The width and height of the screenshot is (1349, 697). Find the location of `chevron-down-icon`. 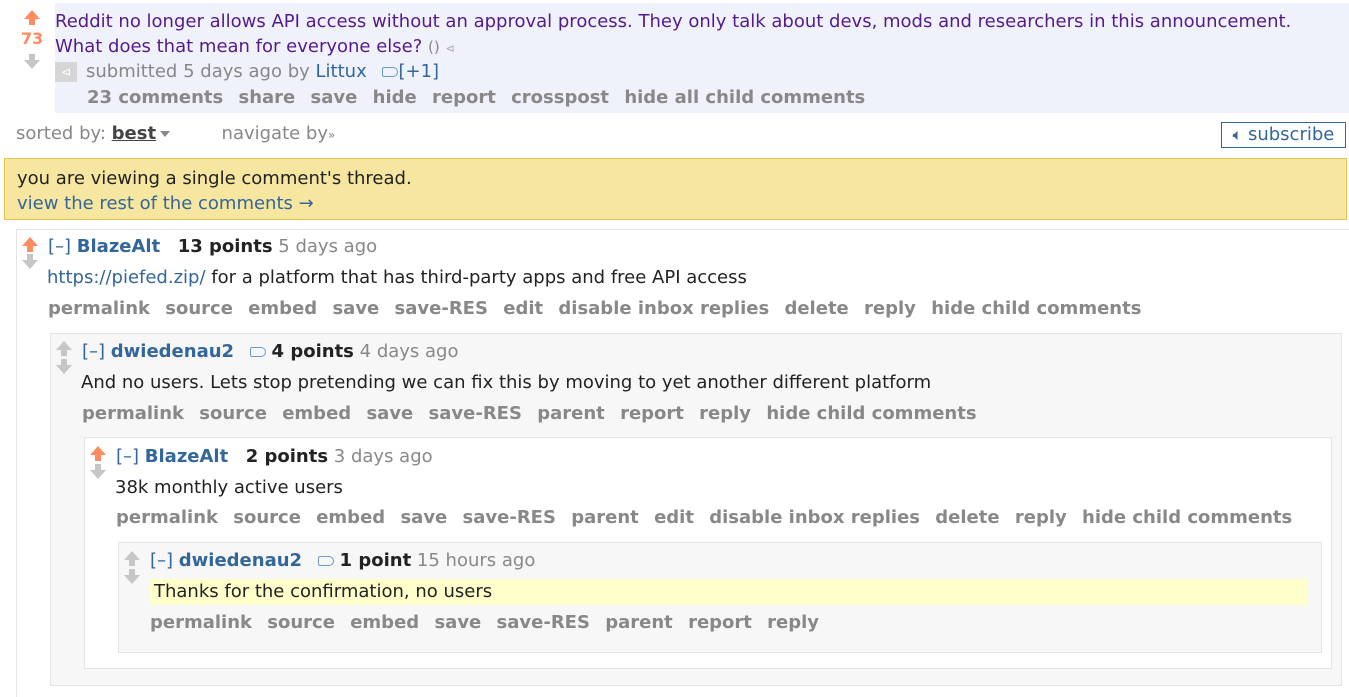

chevron-down-icon is located at coordinates (165, 134).